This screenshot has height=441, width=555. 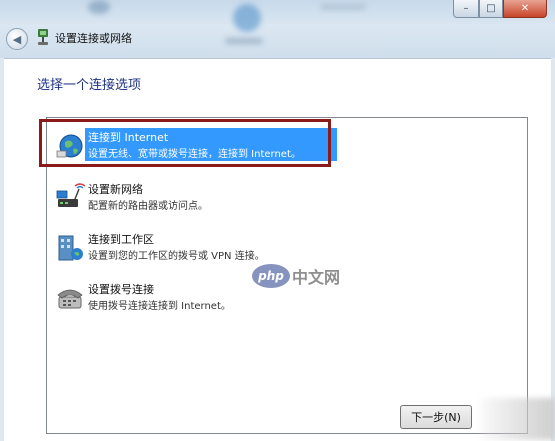 What do you see at coordinates (176, 256) in the screenshot?
I see `option-description: 设置到您的工作区的拨号或 VPN 连接。` at bounding box center [176, 256].